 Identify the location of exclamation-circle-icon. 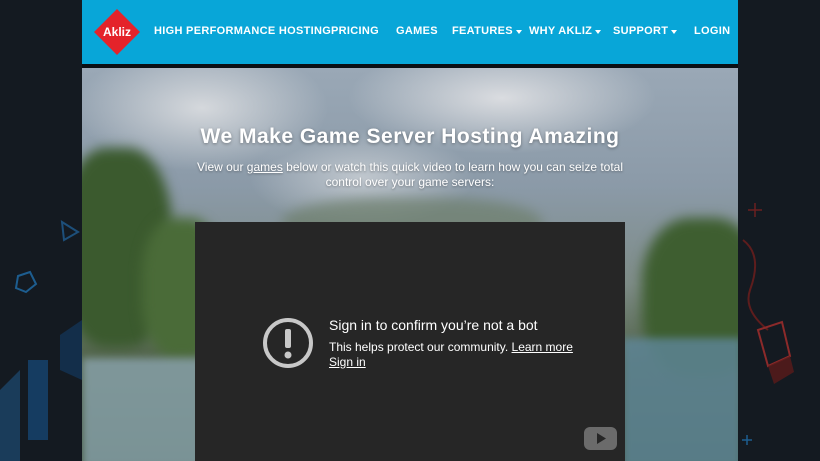
(288, 343).